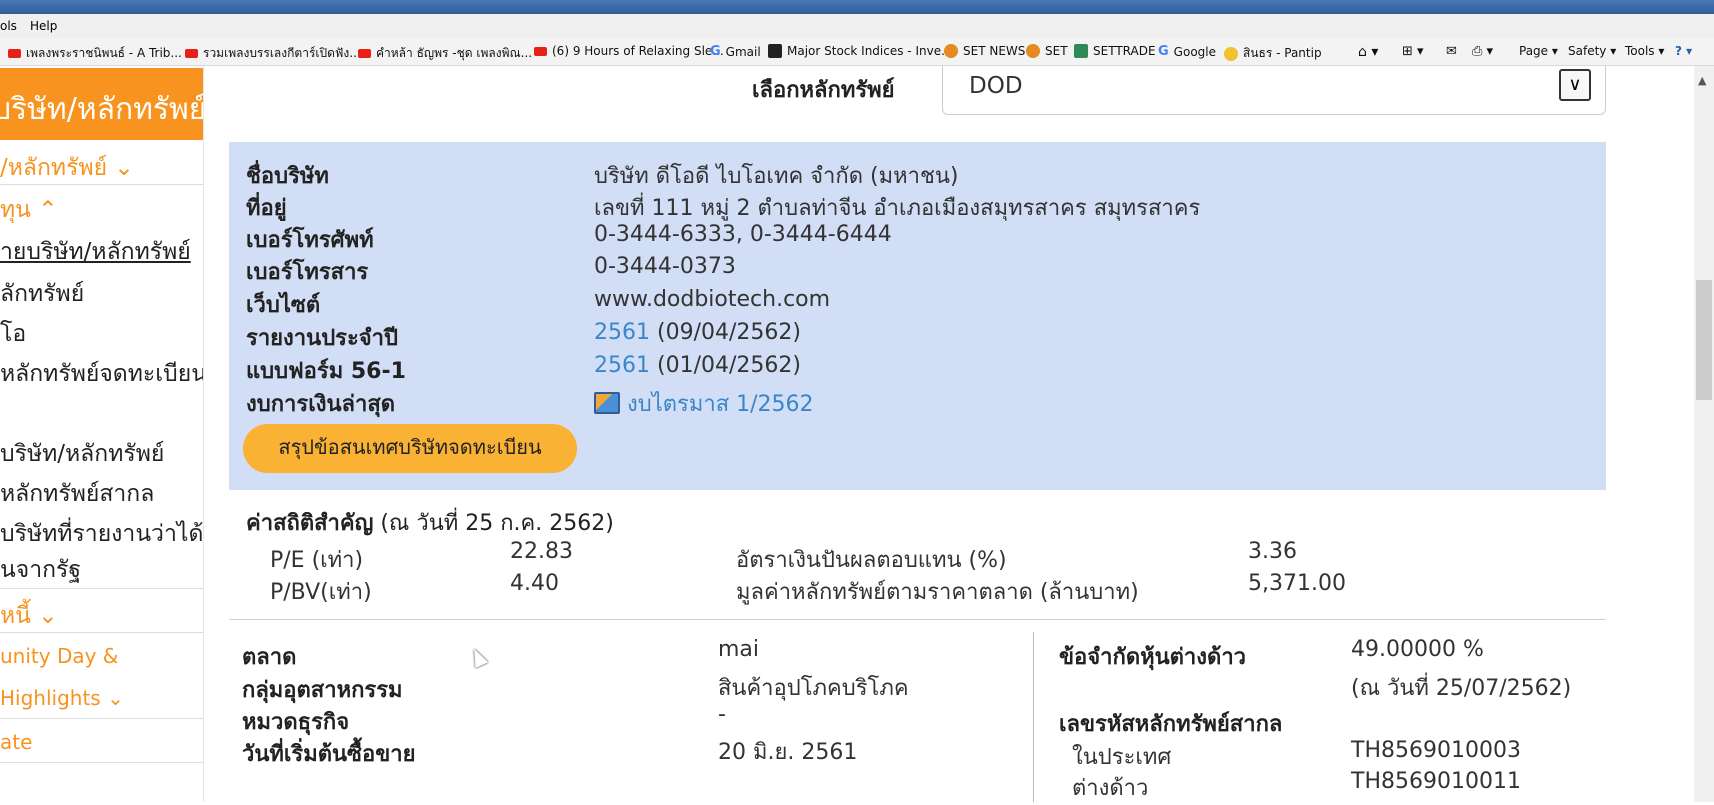 Image resolution: width=1714 pixels, height=805 pixels. Describe the element at coordinates (1272, 551) in the screenshot. I see `dividend-yield-value: 3.36` at that location.